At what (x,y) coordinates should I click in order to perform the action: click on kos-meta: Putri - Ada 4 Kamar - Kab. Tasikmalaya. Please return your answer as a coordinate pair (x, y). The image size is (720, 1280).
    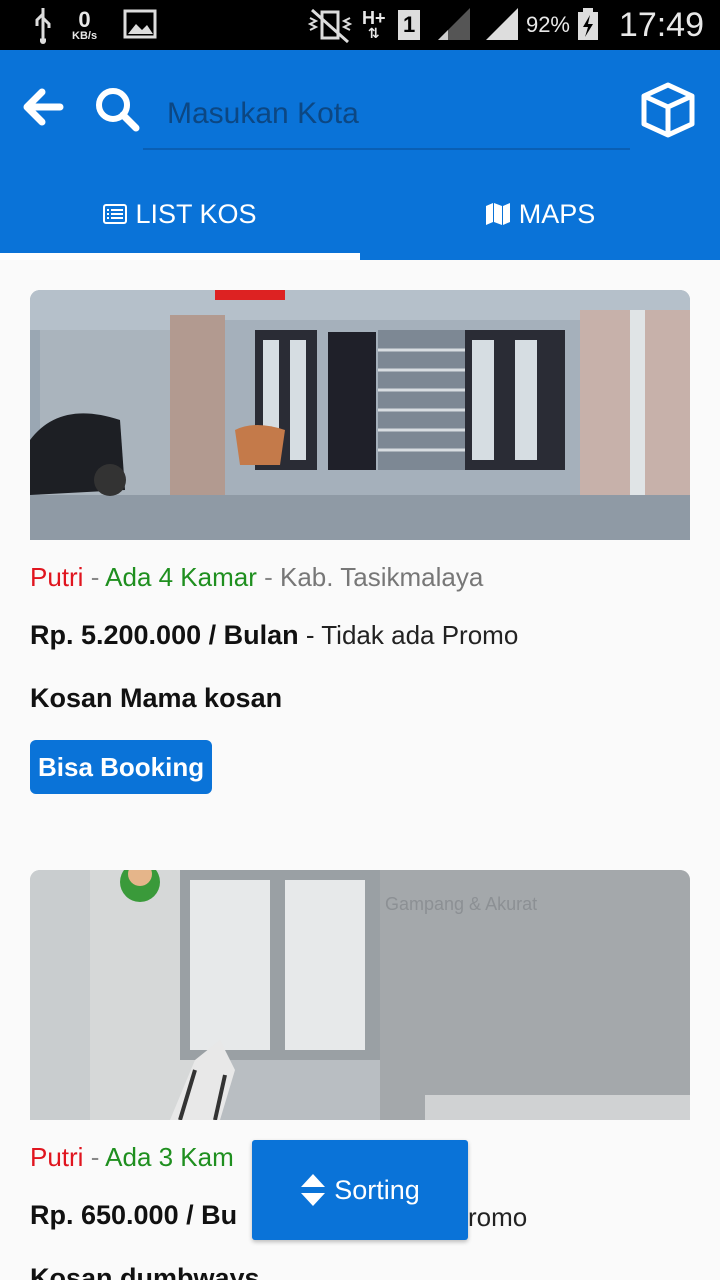
    Looking at the image, I should click on (257, 577).